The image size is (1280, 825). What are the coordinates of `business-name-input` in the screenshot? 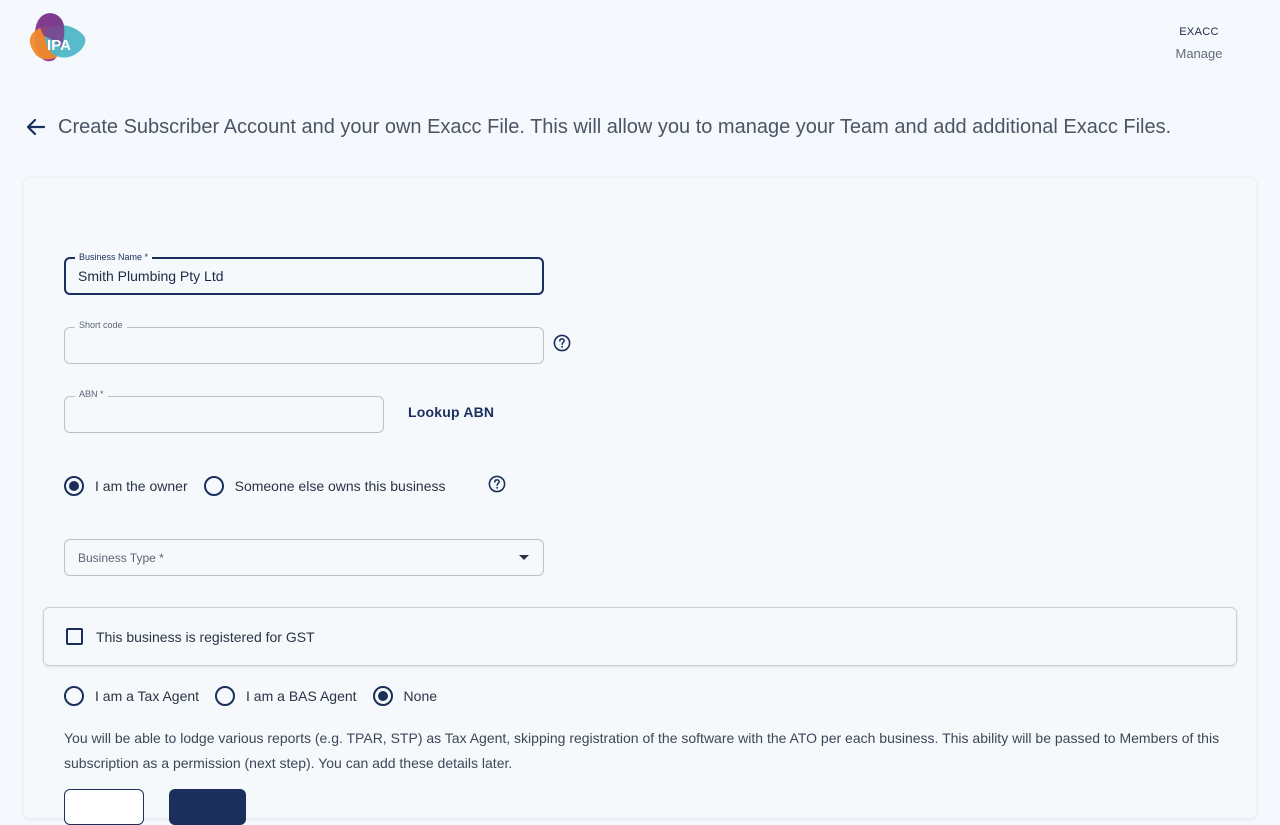 It's located at (303, 276).